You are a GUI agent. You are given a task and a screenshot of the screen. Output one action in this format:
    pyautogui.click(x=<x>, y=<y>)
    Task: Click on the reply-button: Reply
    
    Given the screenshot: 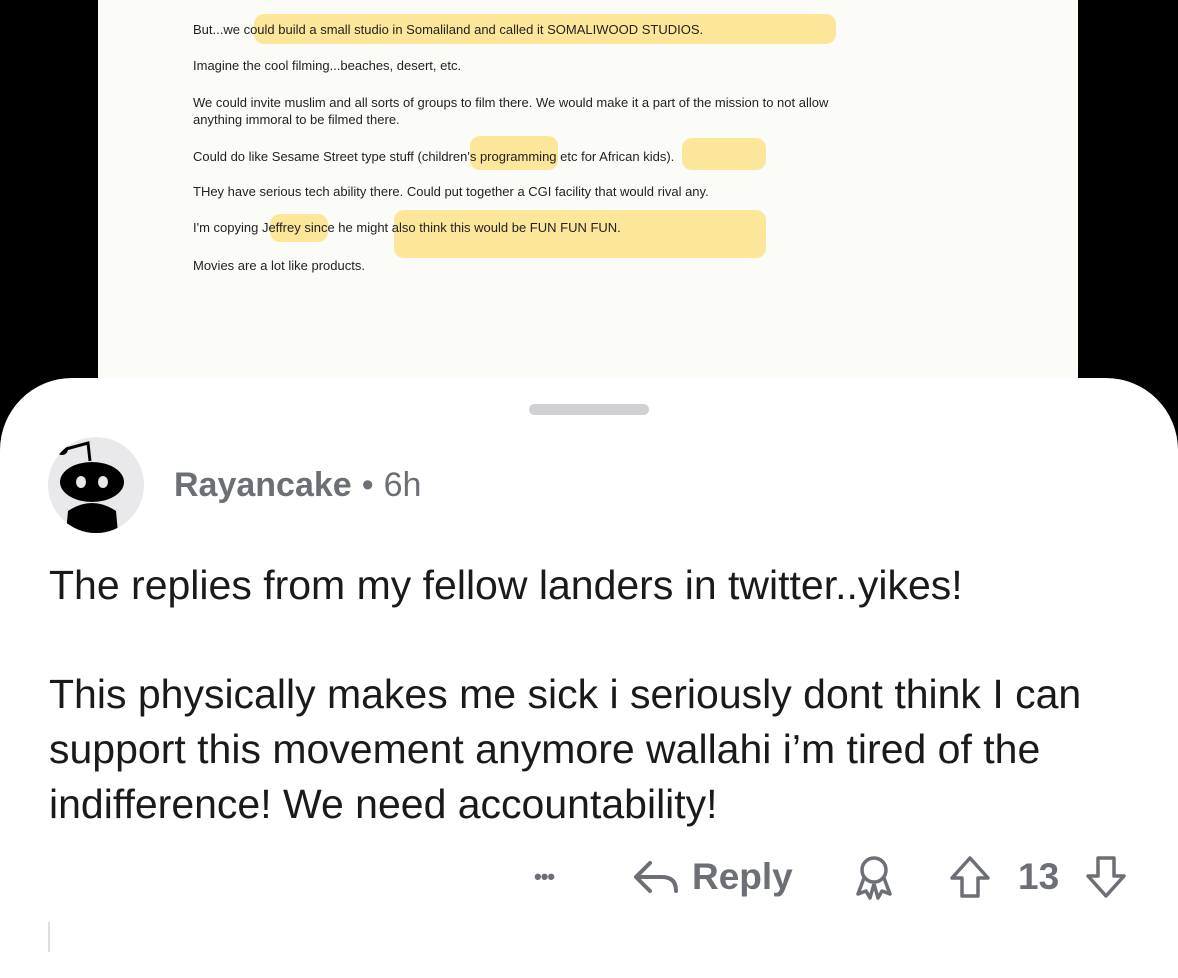 What is the action you would take?
    pyautogui.click(x=712, y=877)
    